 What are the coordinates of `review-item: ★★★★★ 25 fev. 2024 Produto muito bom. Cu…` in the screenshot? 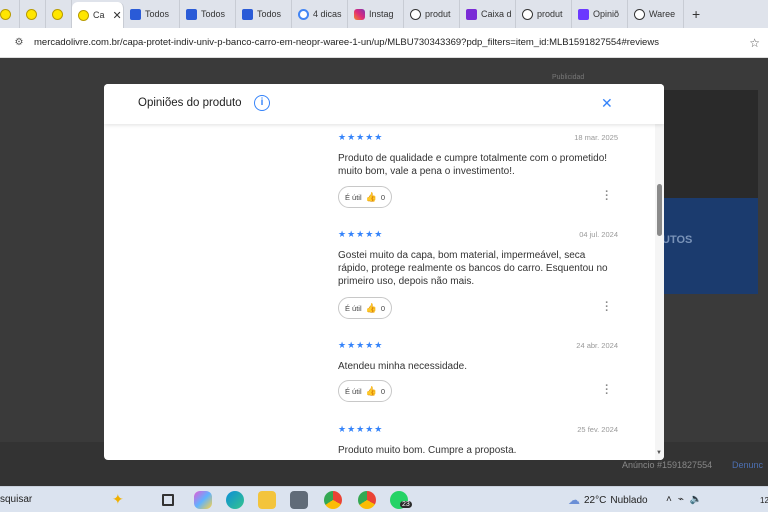 It's located at (478, 442).